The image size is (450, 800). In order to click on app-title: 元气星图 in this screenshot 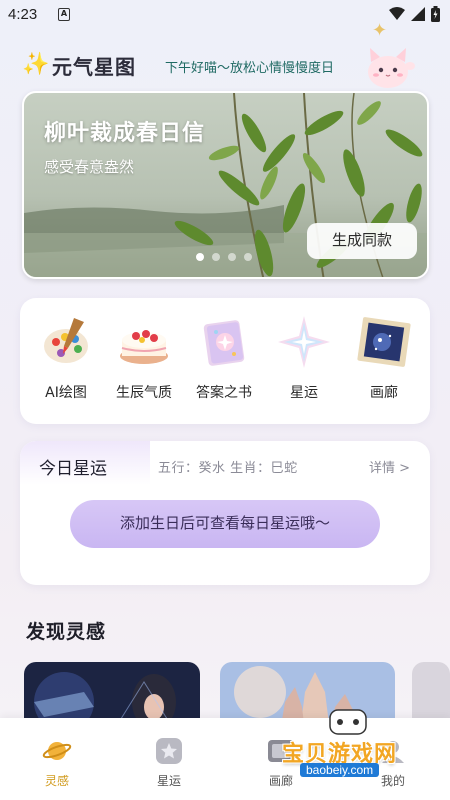, I will do `click(94, 67)`.